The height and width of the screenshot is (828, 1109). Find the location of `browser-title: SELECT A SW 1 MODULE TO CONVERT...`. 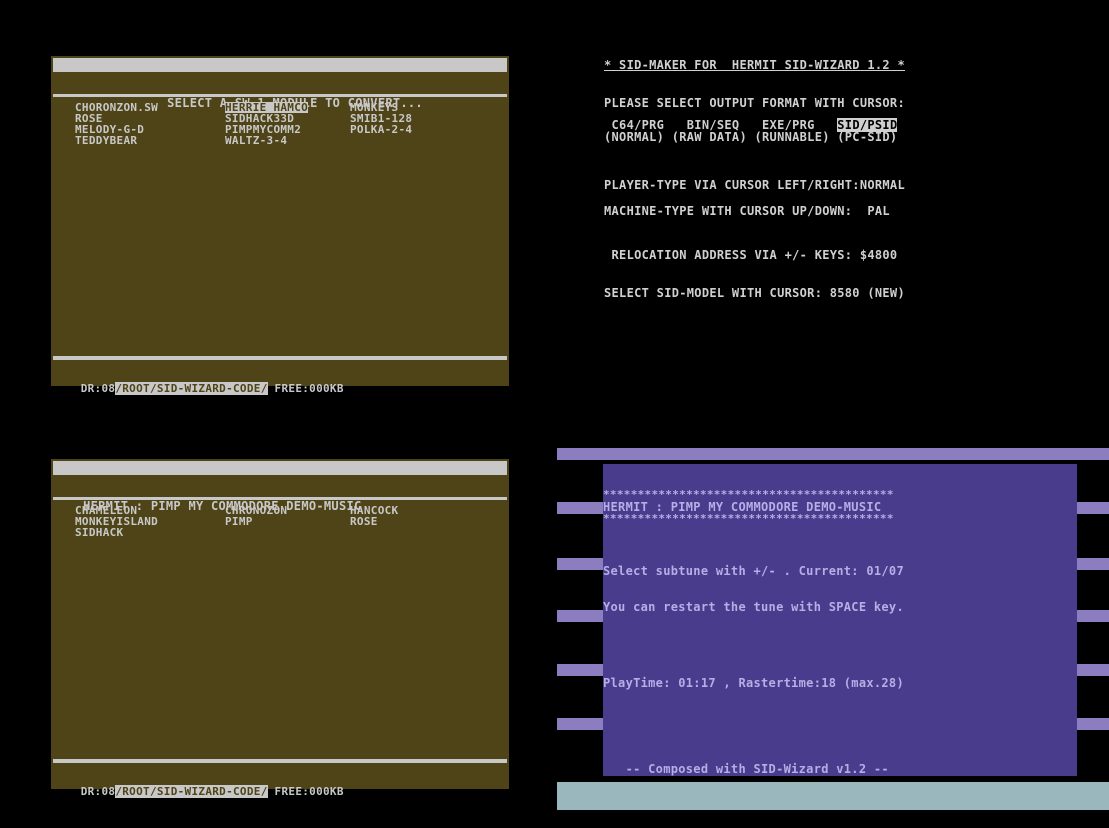

browser-title: SELECT A SW 1 MODULE TO CONVERT... is located at coordinates (280, 93).